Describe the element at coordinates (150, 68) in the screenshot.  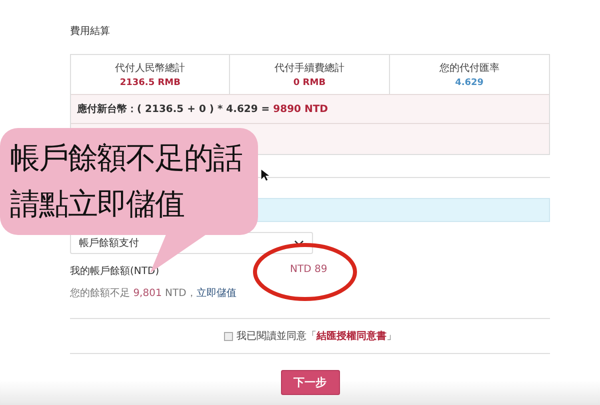
I see `summary-label: 代付人民幣總計` at that location.